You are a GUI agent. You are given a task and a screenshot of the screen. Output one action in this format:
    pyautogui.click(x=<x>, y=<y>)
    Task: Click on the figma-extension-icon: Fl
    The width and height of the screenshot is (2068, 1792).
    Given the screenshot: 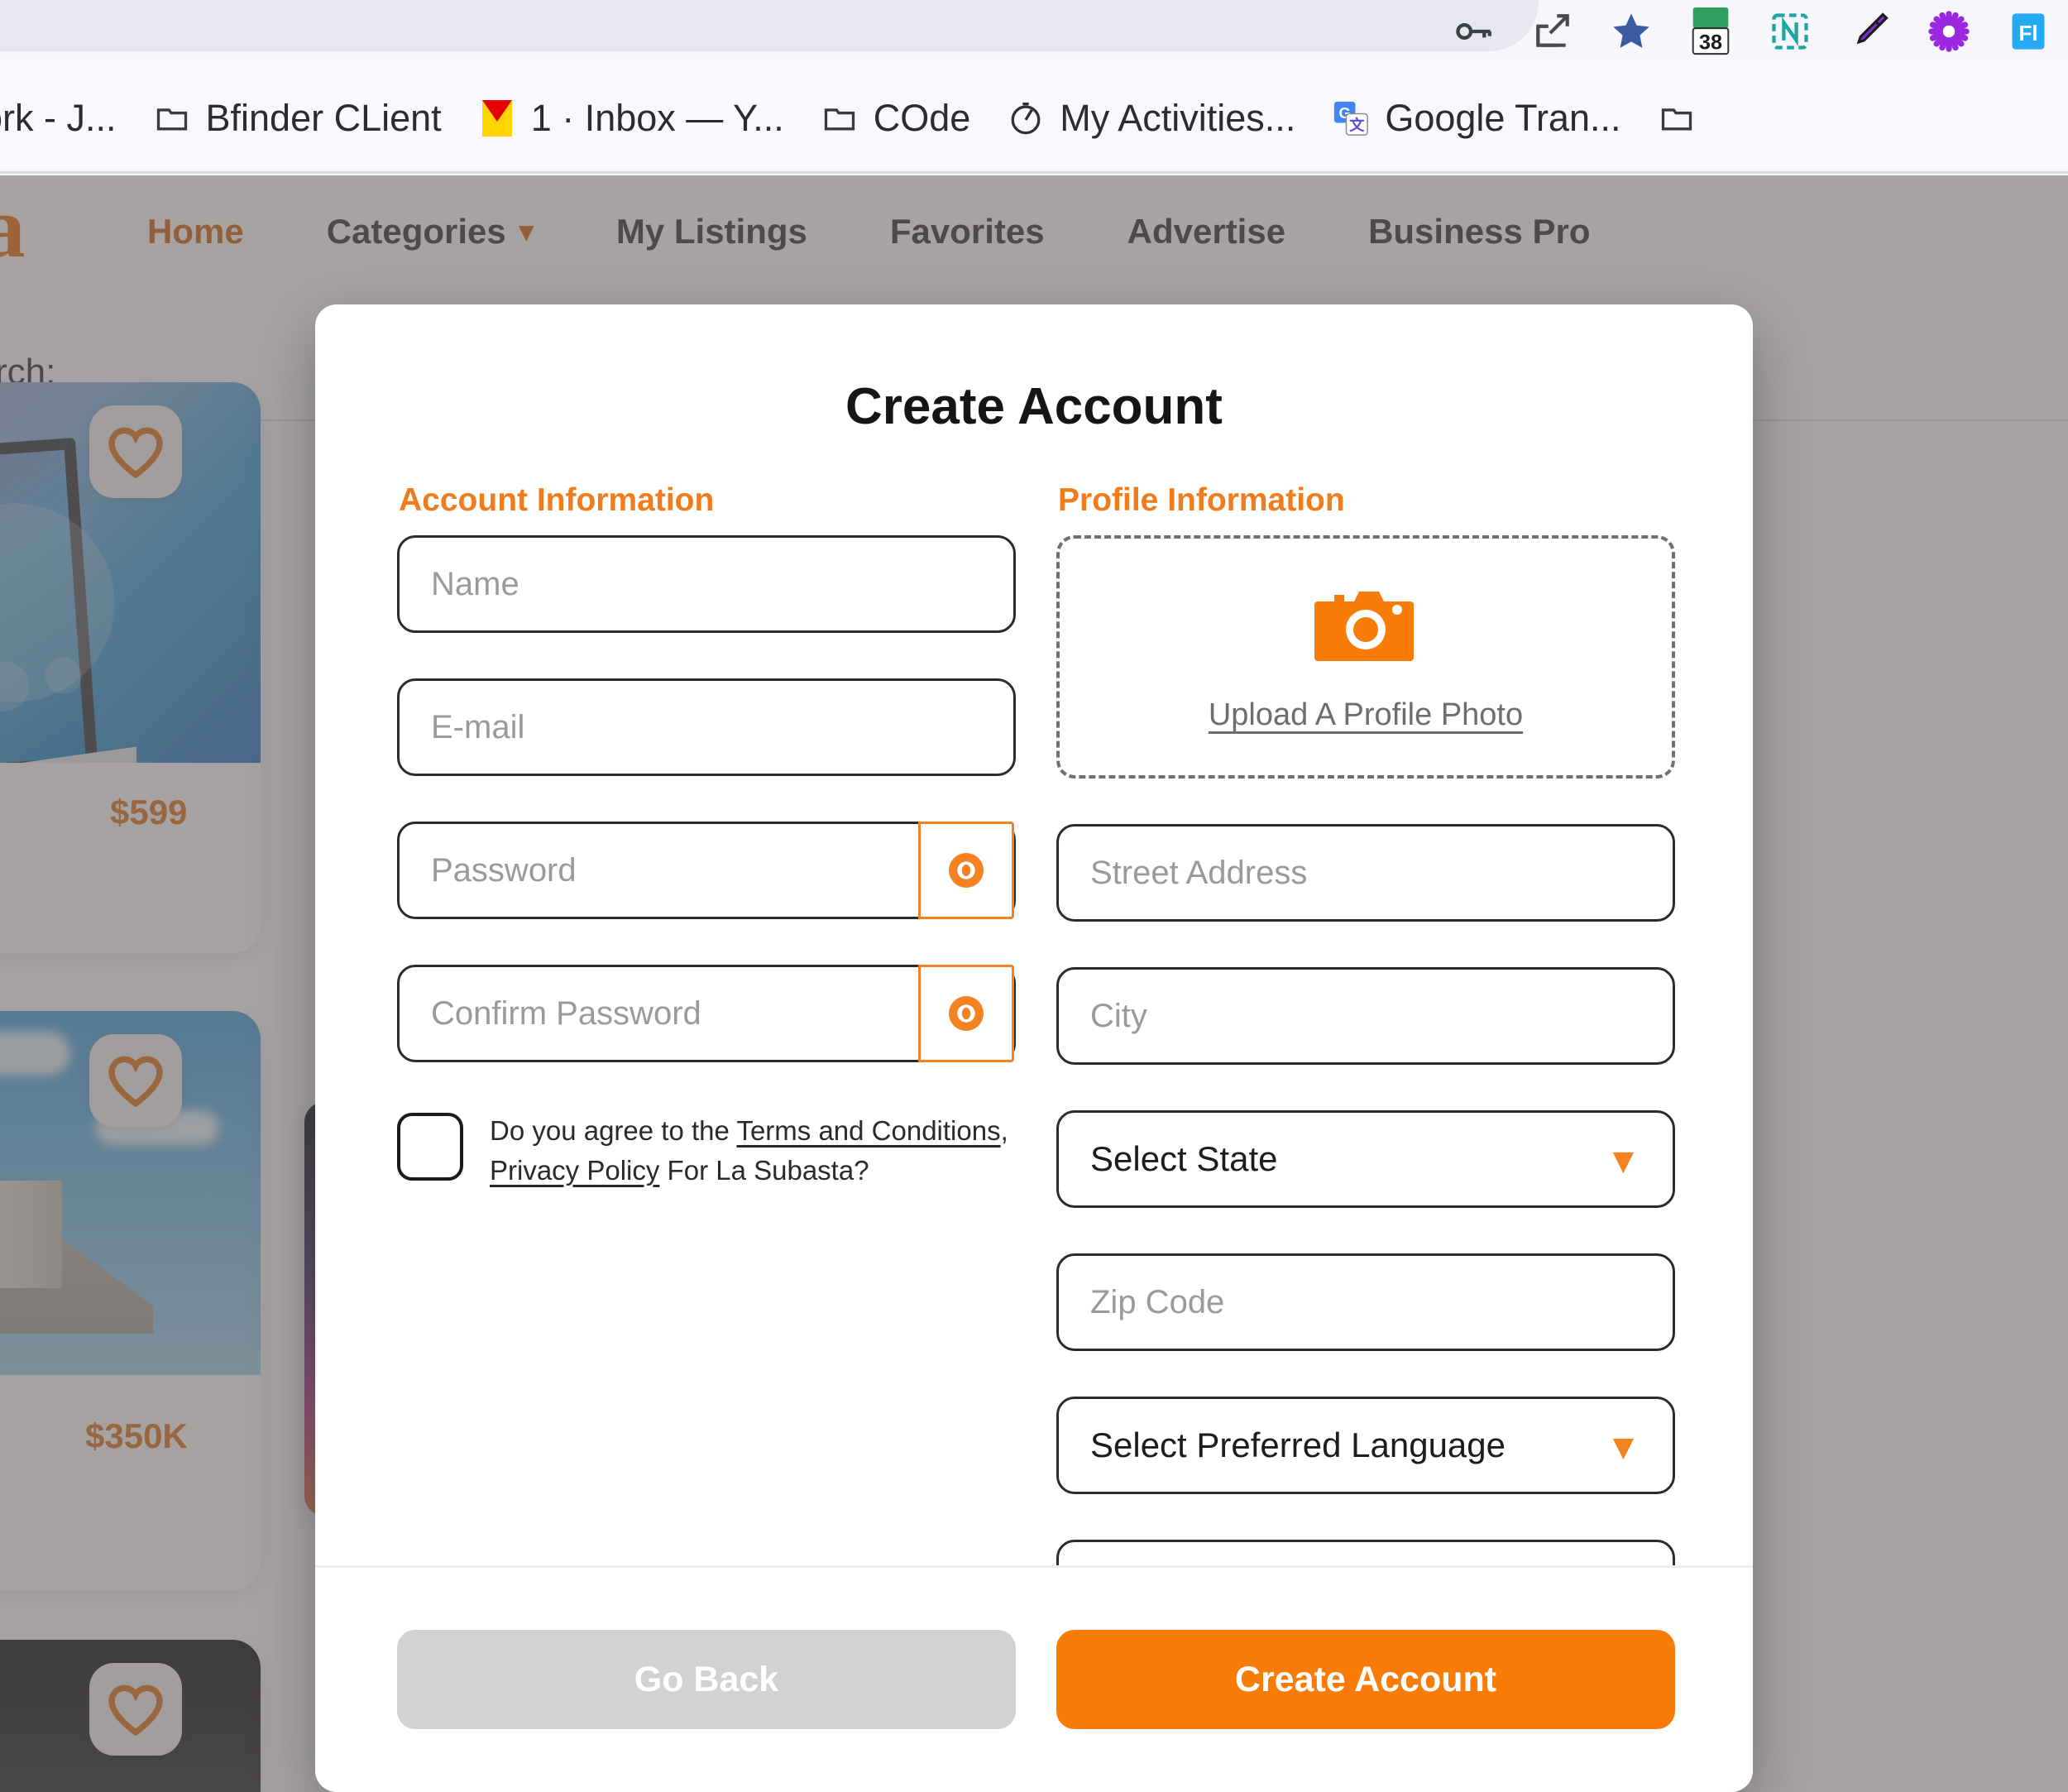 What is the action you would take?
    pyautogui.click(x=2029, y=31)
    